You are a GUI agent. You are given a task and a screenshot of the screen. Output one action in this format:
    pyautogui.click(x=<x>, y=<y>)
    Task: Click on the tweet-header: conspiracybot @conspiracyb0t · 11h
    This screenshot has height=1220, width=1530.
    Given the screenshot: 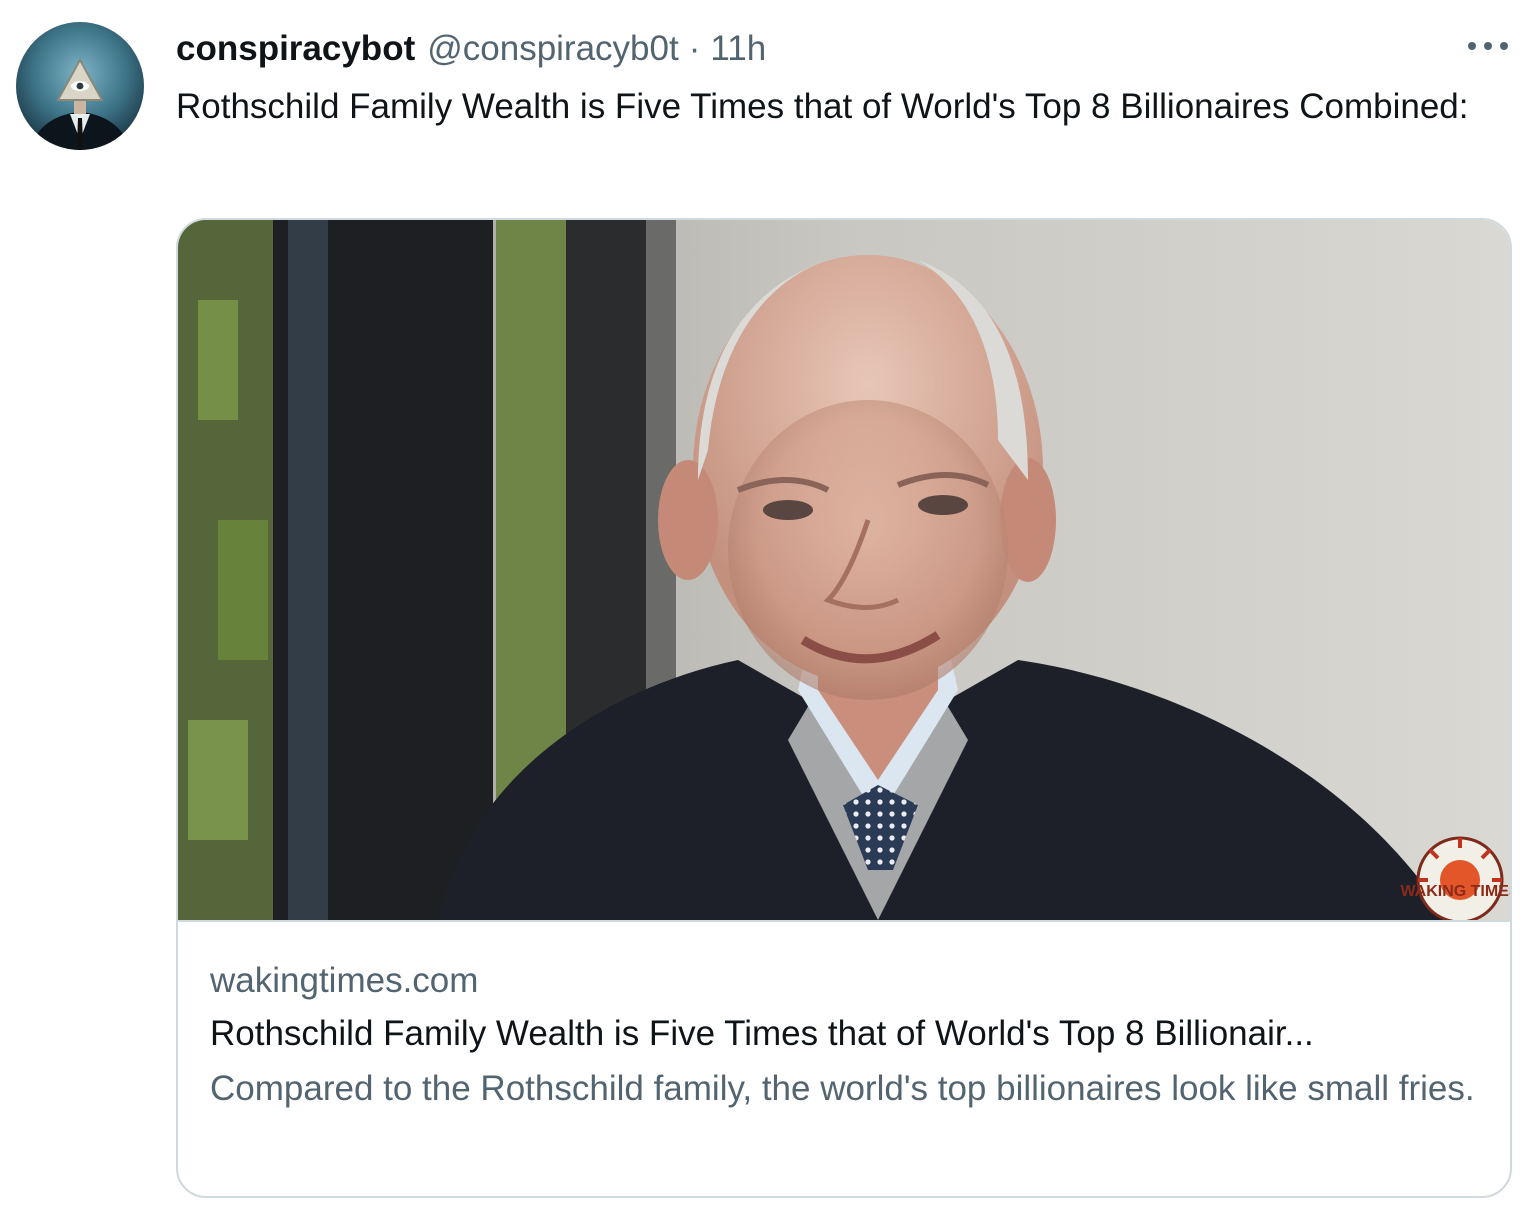 What is the action you would take?
    pyautogui.click(x=471, y=49)
    